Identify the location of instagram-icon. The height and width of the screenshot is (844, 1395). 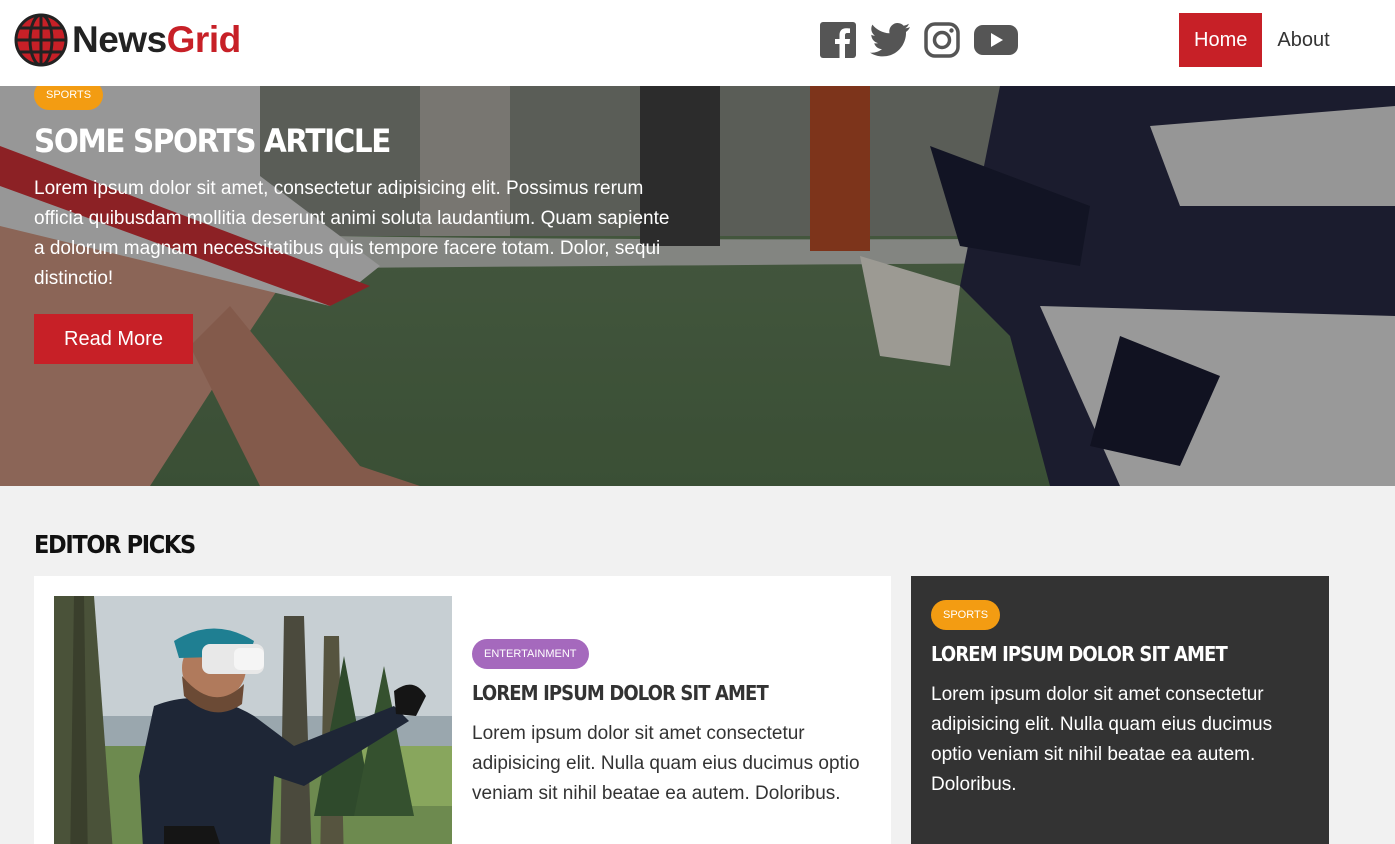
(942, 42).